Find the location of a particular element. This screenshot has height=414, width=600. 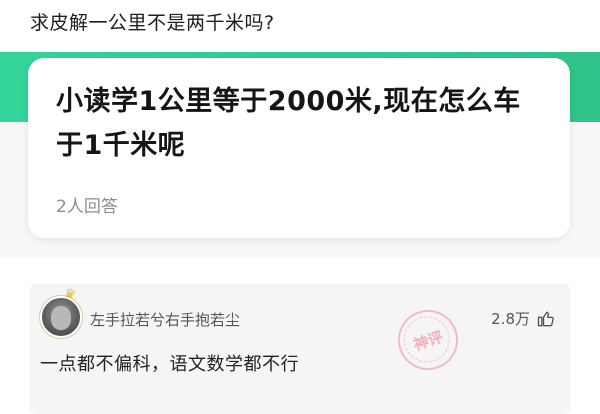

featured-stamp-icon: 神评 is located at coordinates (428, 340).